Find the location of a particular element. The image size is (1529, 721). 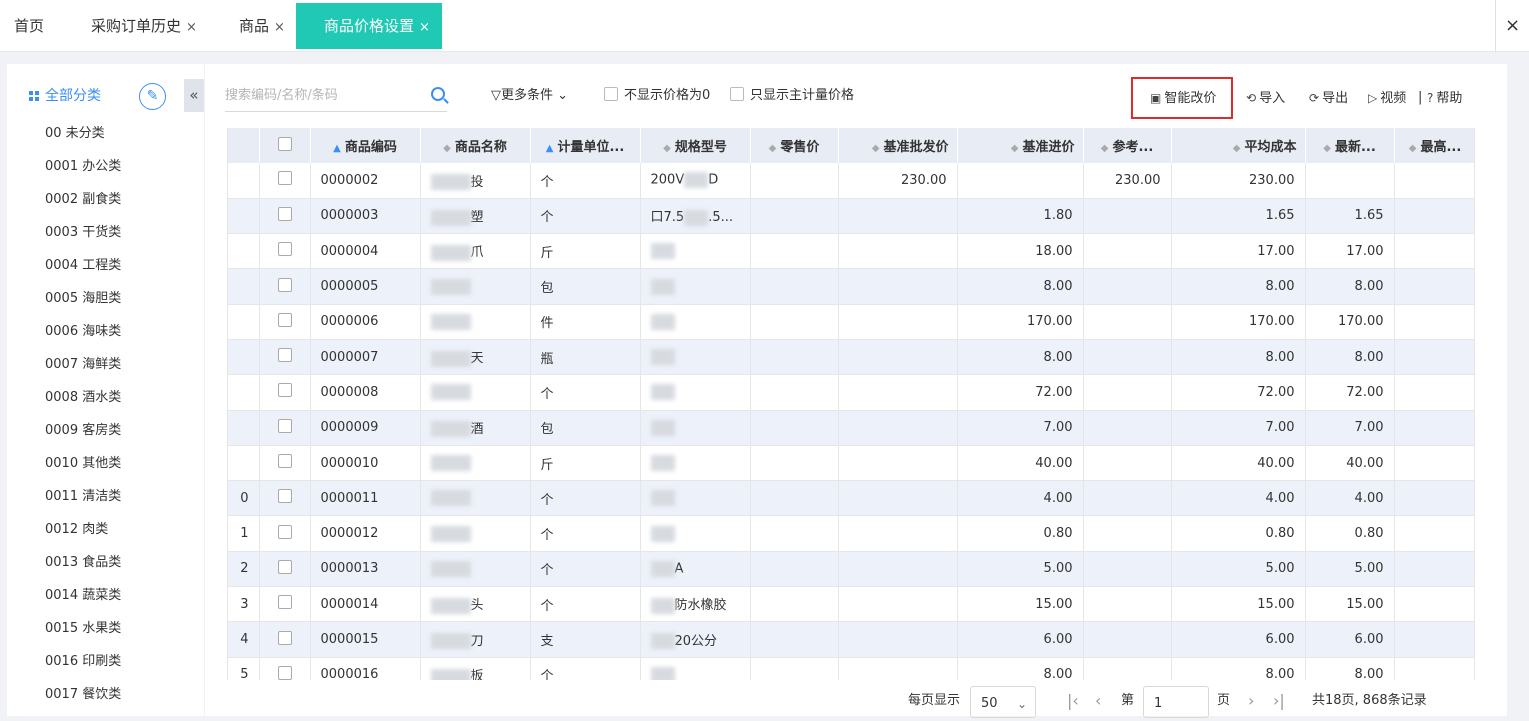

select-all-header is located at coordinates (285, 145).